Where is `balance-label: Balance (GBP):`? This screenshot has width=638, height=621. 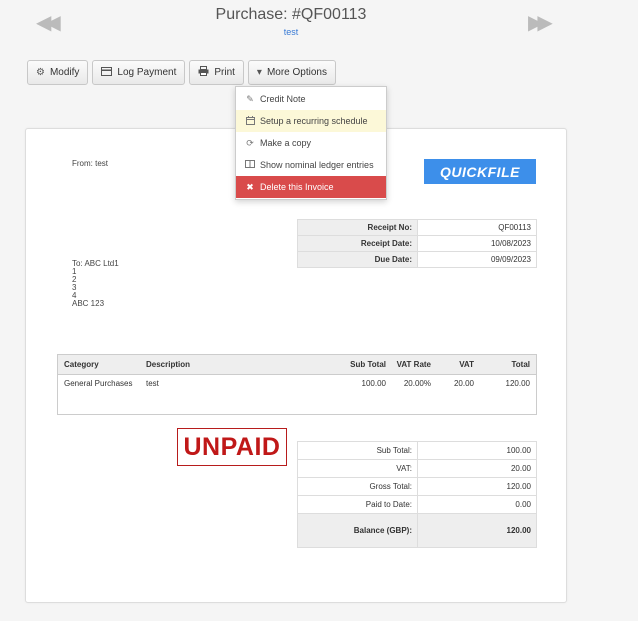
balance-label: Balance (GBP): is located at coordinates (357, 530).